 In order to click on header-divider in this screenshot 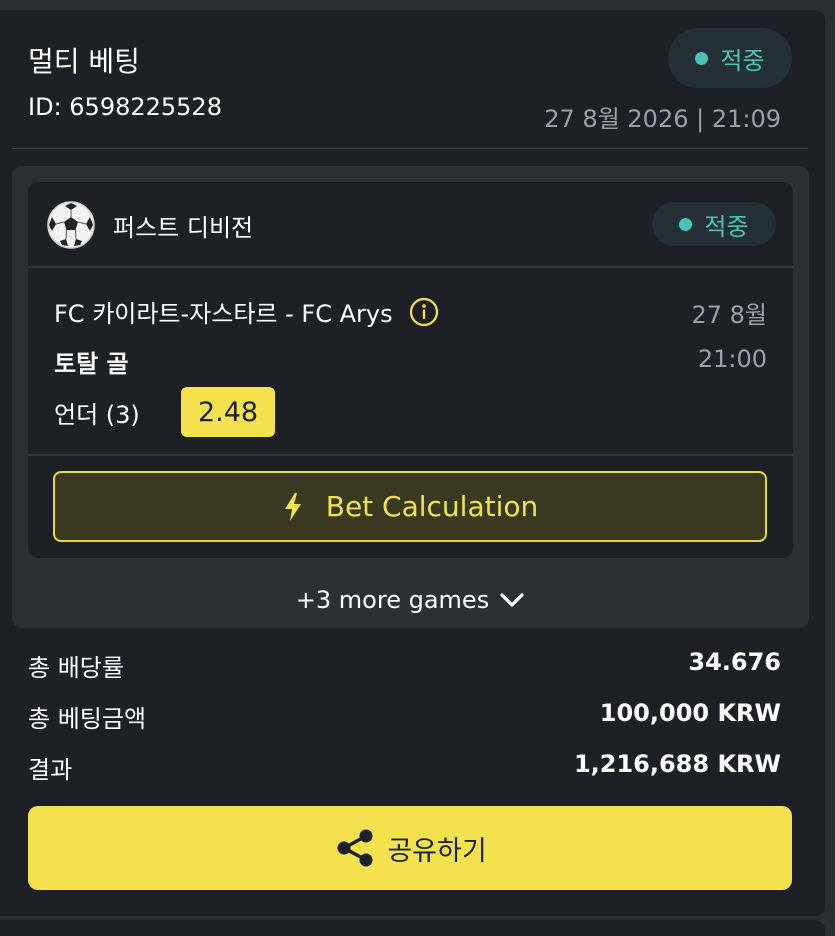, I will do `click(410, 148)`.